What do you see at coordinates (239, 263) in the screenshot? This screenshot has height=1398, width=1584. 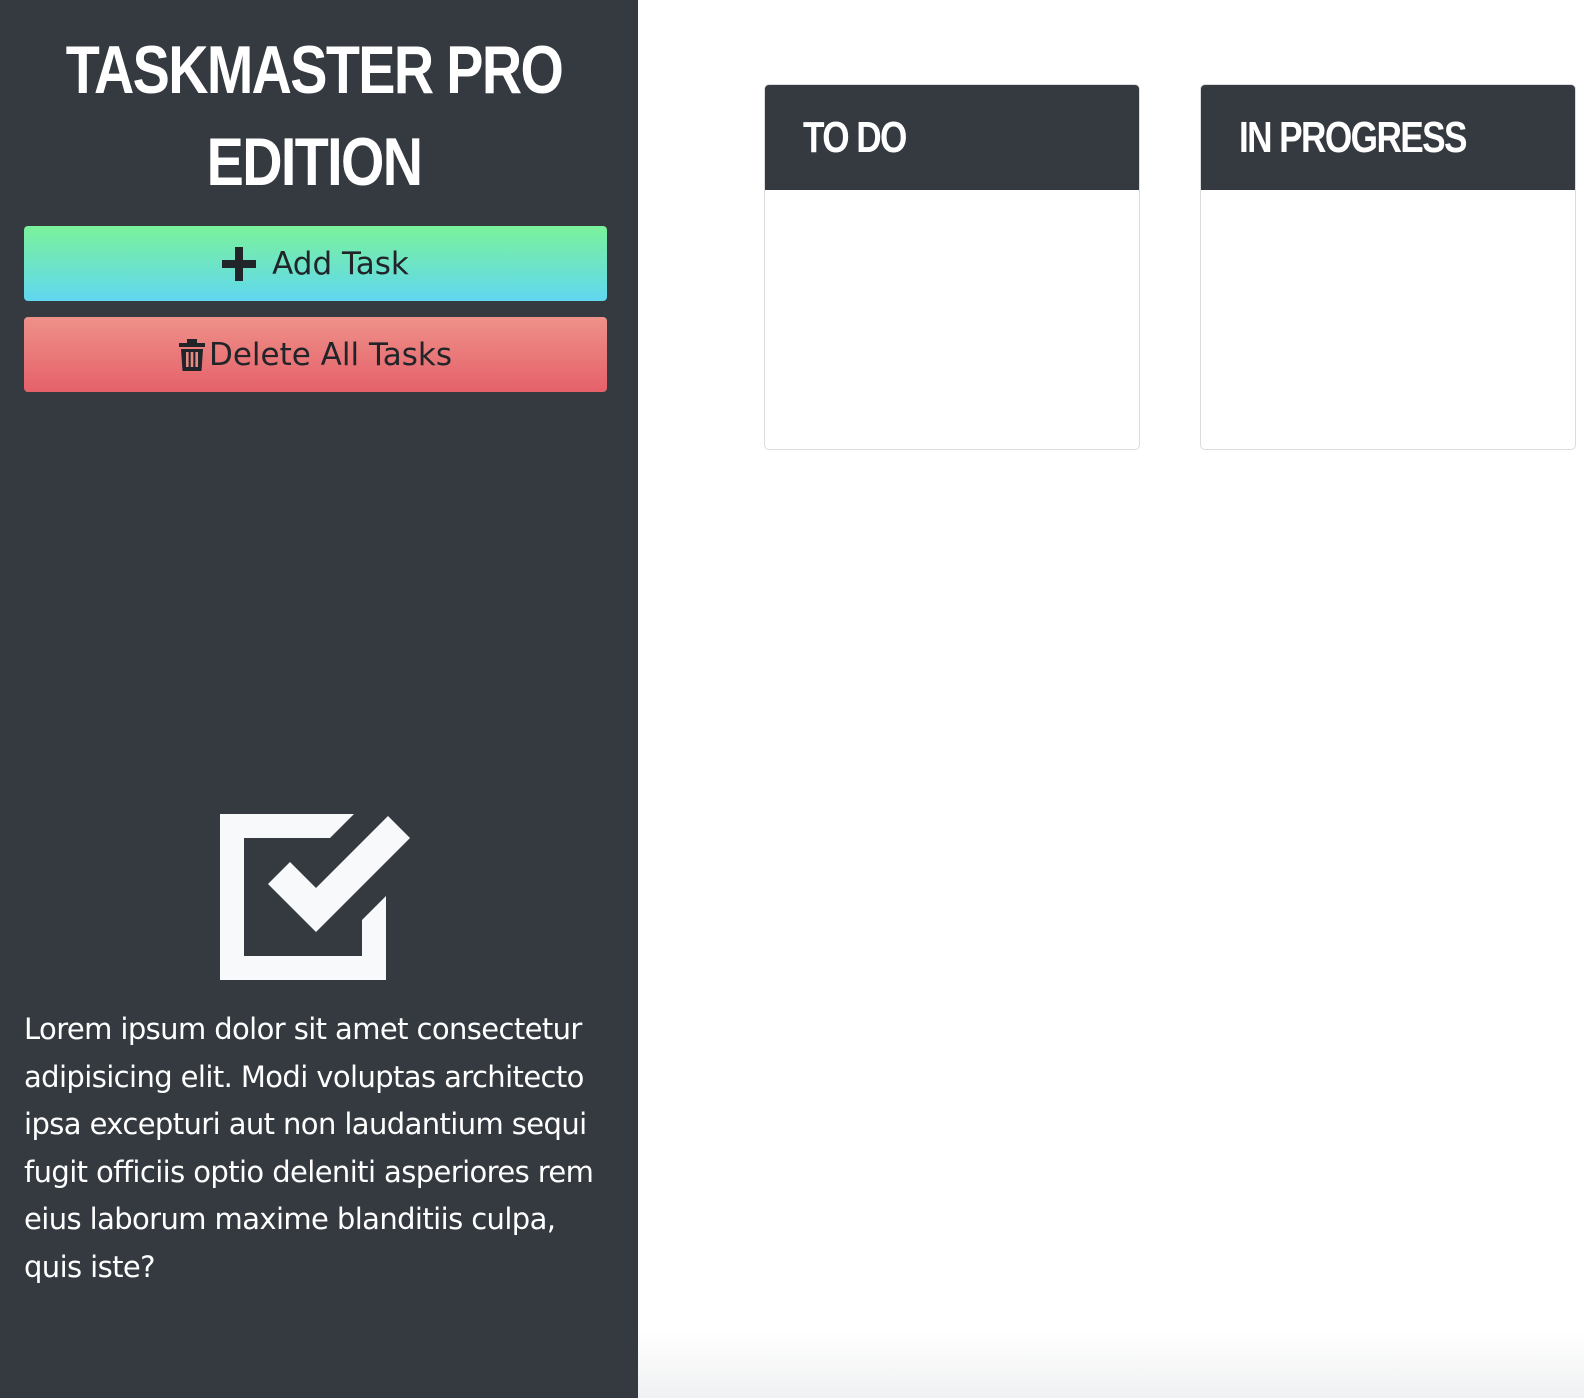 I see `plus-icon` at bounding box center [239, 263].